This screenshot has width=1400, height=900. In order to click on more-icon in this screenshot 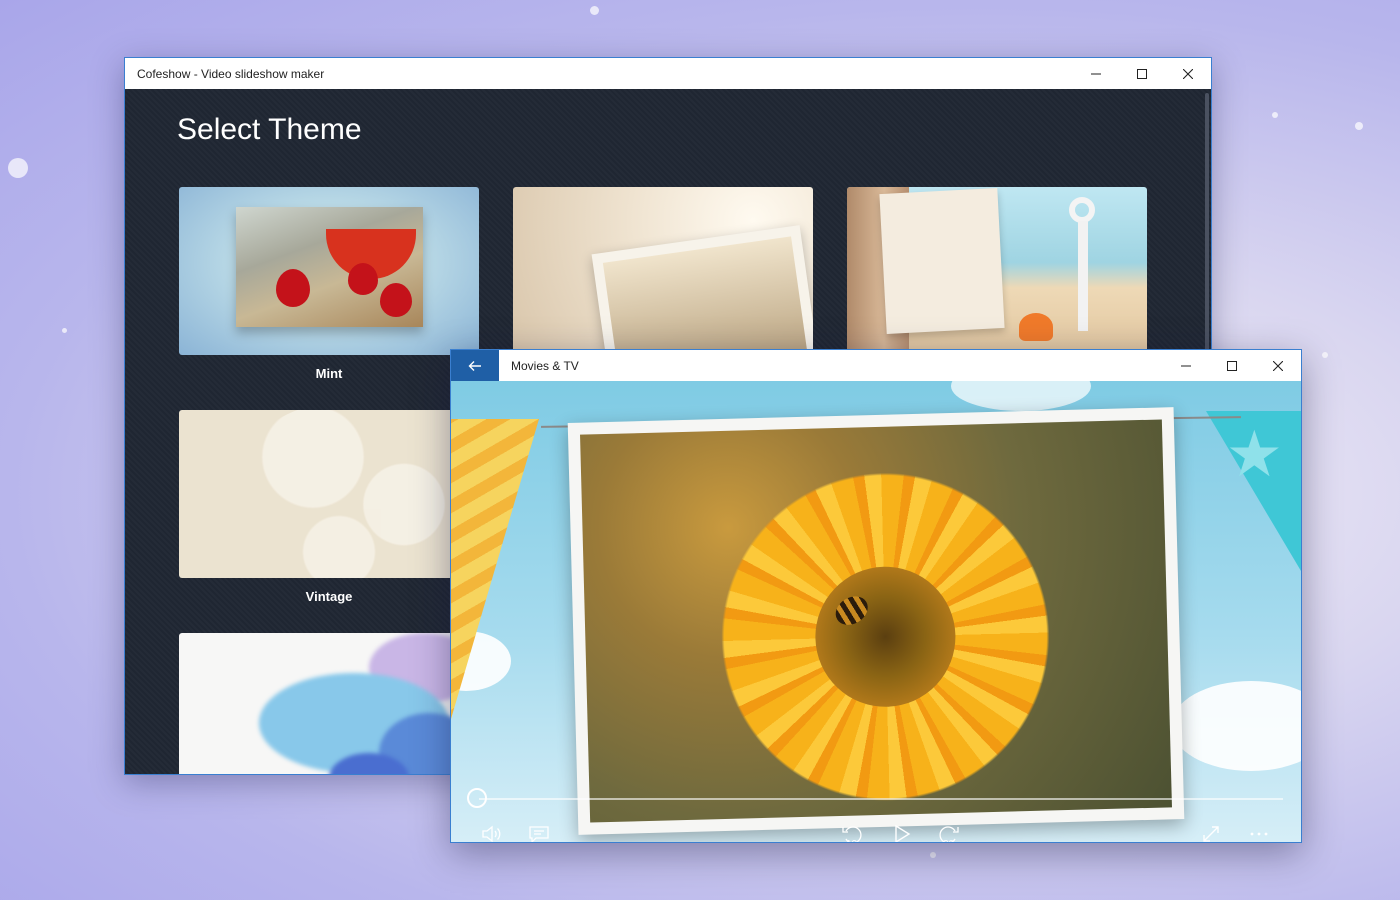, I will do `click(1259, 834)`.